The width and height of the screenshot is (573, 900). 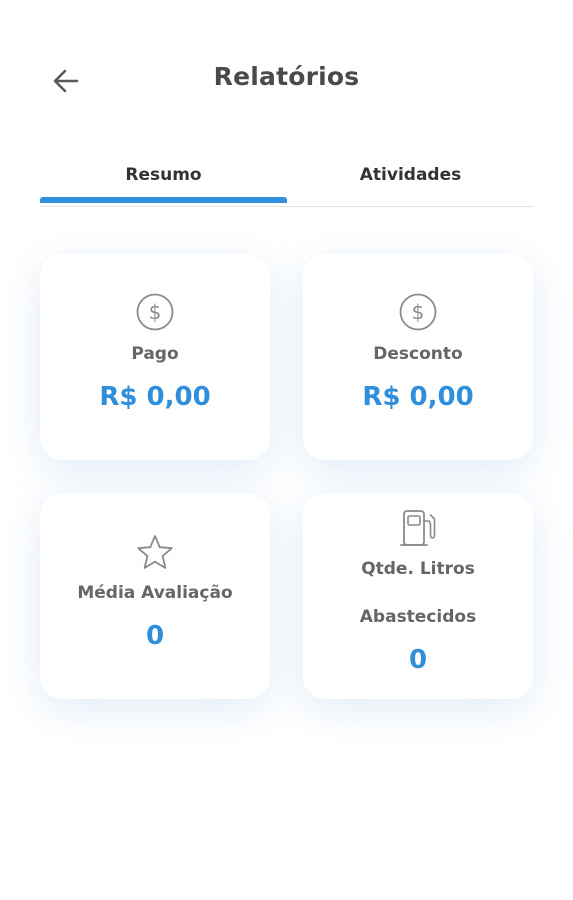 What do you see at coordinates (418, 569) in the screenshot?
I see `card-label: Qtde. Litros` at bounding box center [418, 569].